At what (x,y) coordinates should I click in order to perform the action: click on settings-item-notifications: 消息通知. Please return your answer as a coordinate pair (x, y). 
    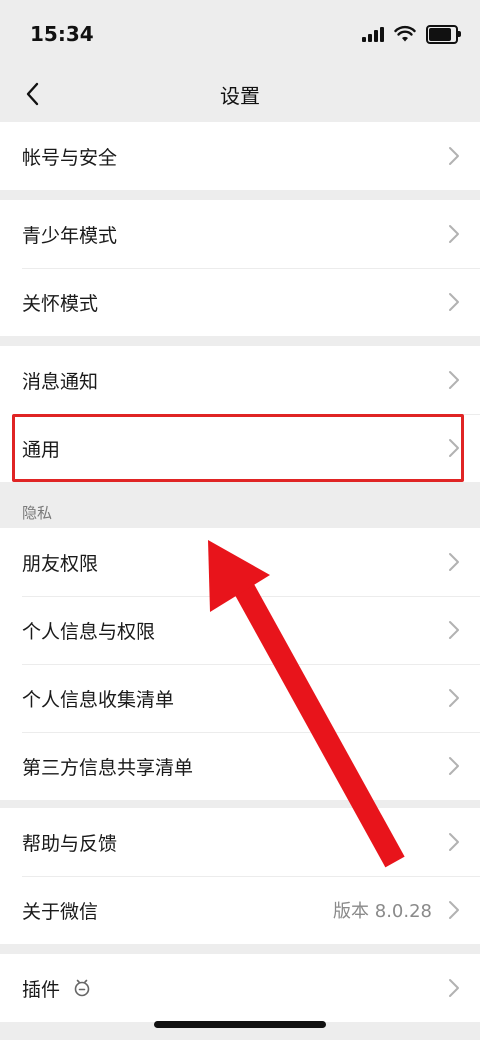
    Looking at the image, I should click on (240, 380).